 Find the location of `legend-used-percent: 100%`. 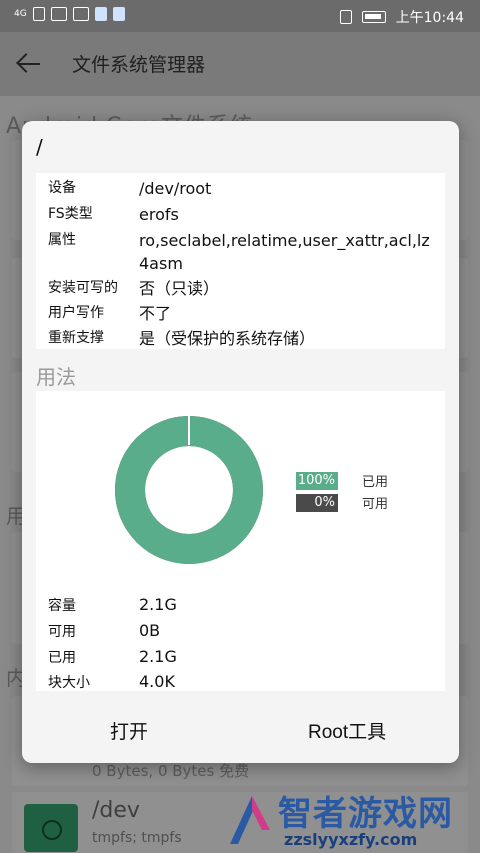

legend-used-percent: 100% is located at coordinates (317, 480).